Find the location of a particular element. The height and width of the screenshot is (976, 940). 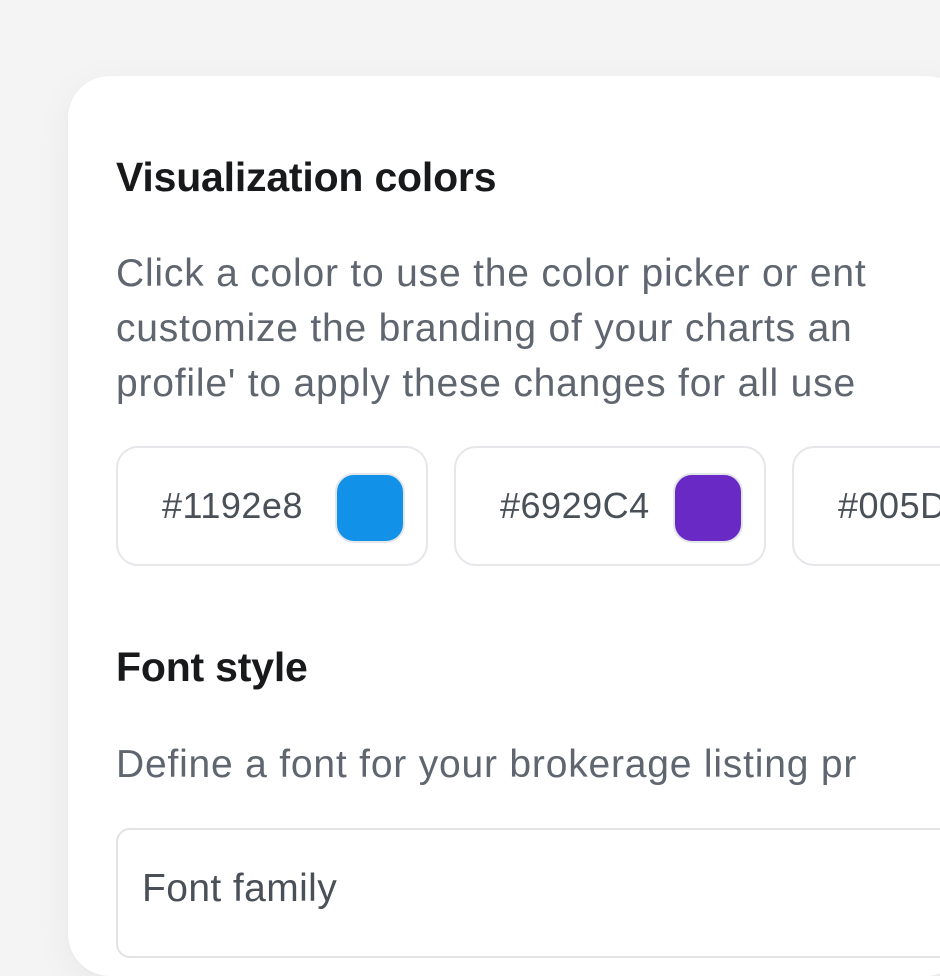

description-line: customize the branding of your charts an is located at coordinates (484, 328).